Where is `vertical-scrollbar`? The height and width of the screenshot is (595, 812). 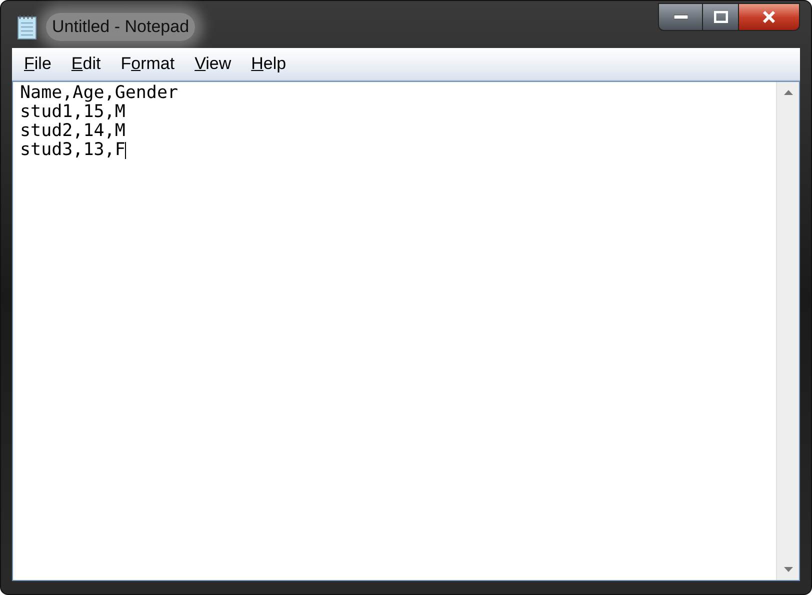
vertical-scrollbar is located at coordinates (787, 331).